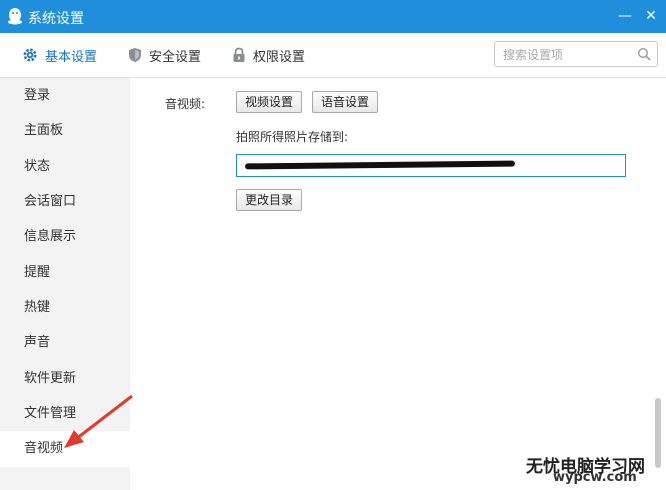 Image resolution: width=666 pixels, height=490 pixels. I want to click on photo-save-path-field, so click(431, 165).